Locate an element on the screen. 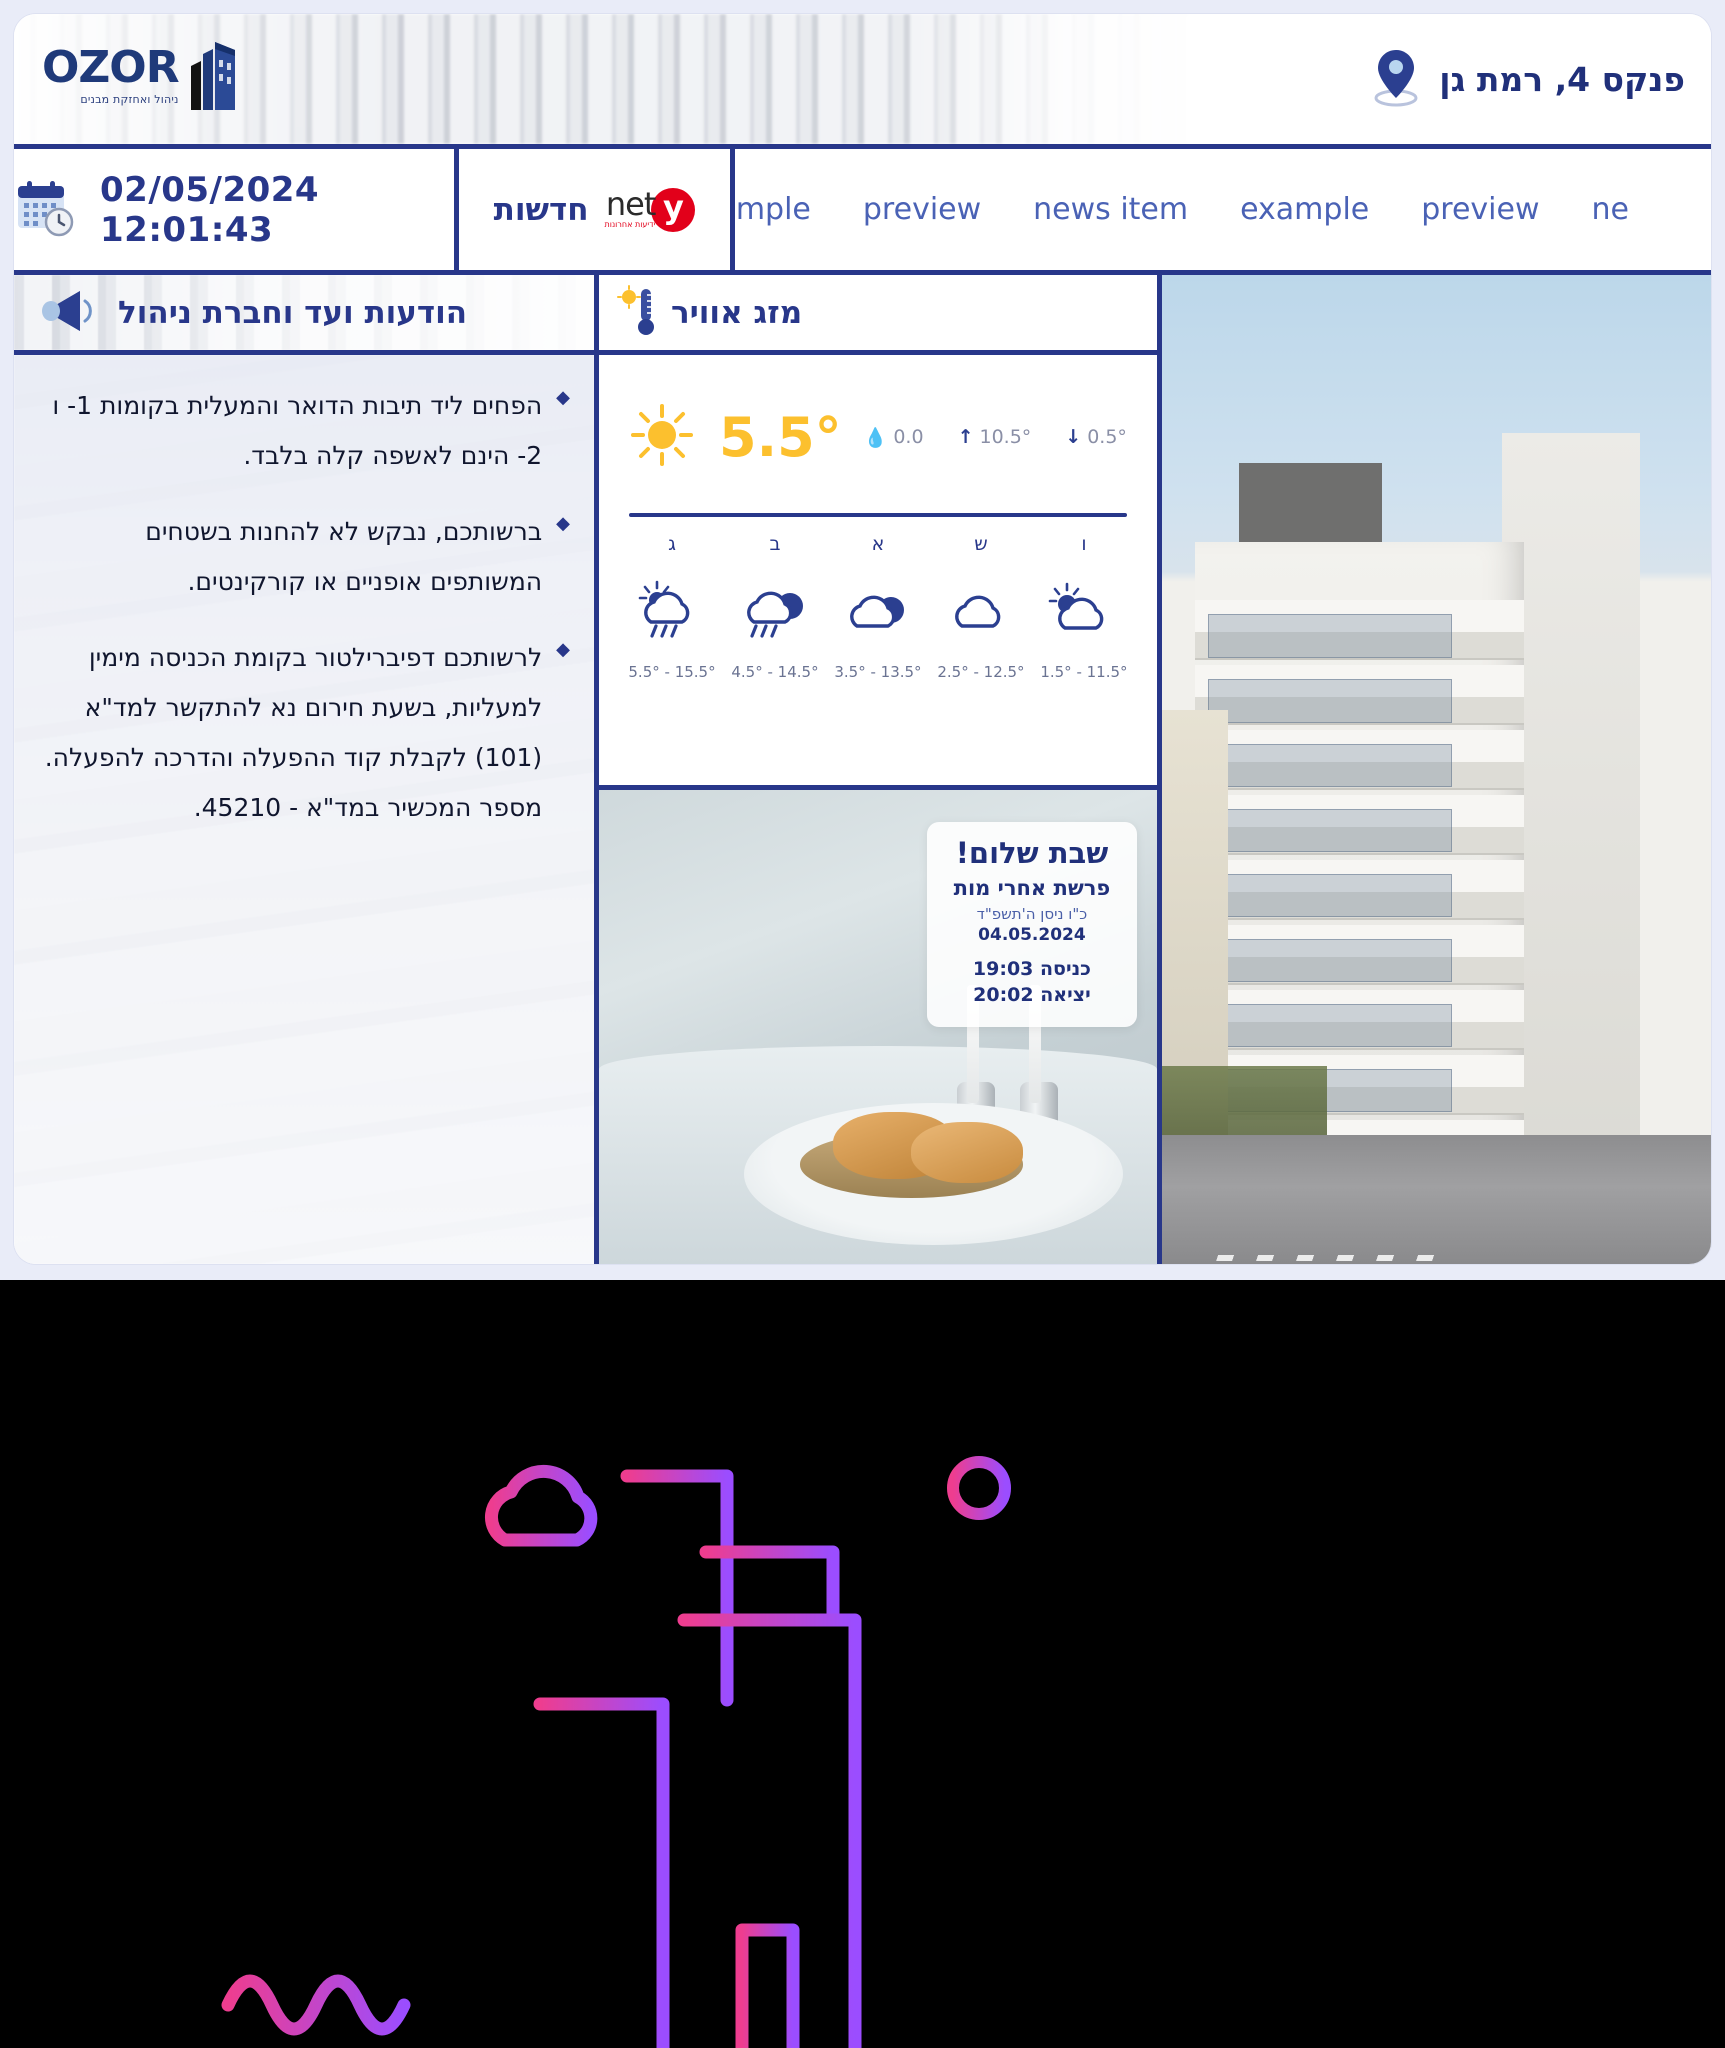  shabbat-greeting: שבת שלום! is located at coordinates (1032, 853).